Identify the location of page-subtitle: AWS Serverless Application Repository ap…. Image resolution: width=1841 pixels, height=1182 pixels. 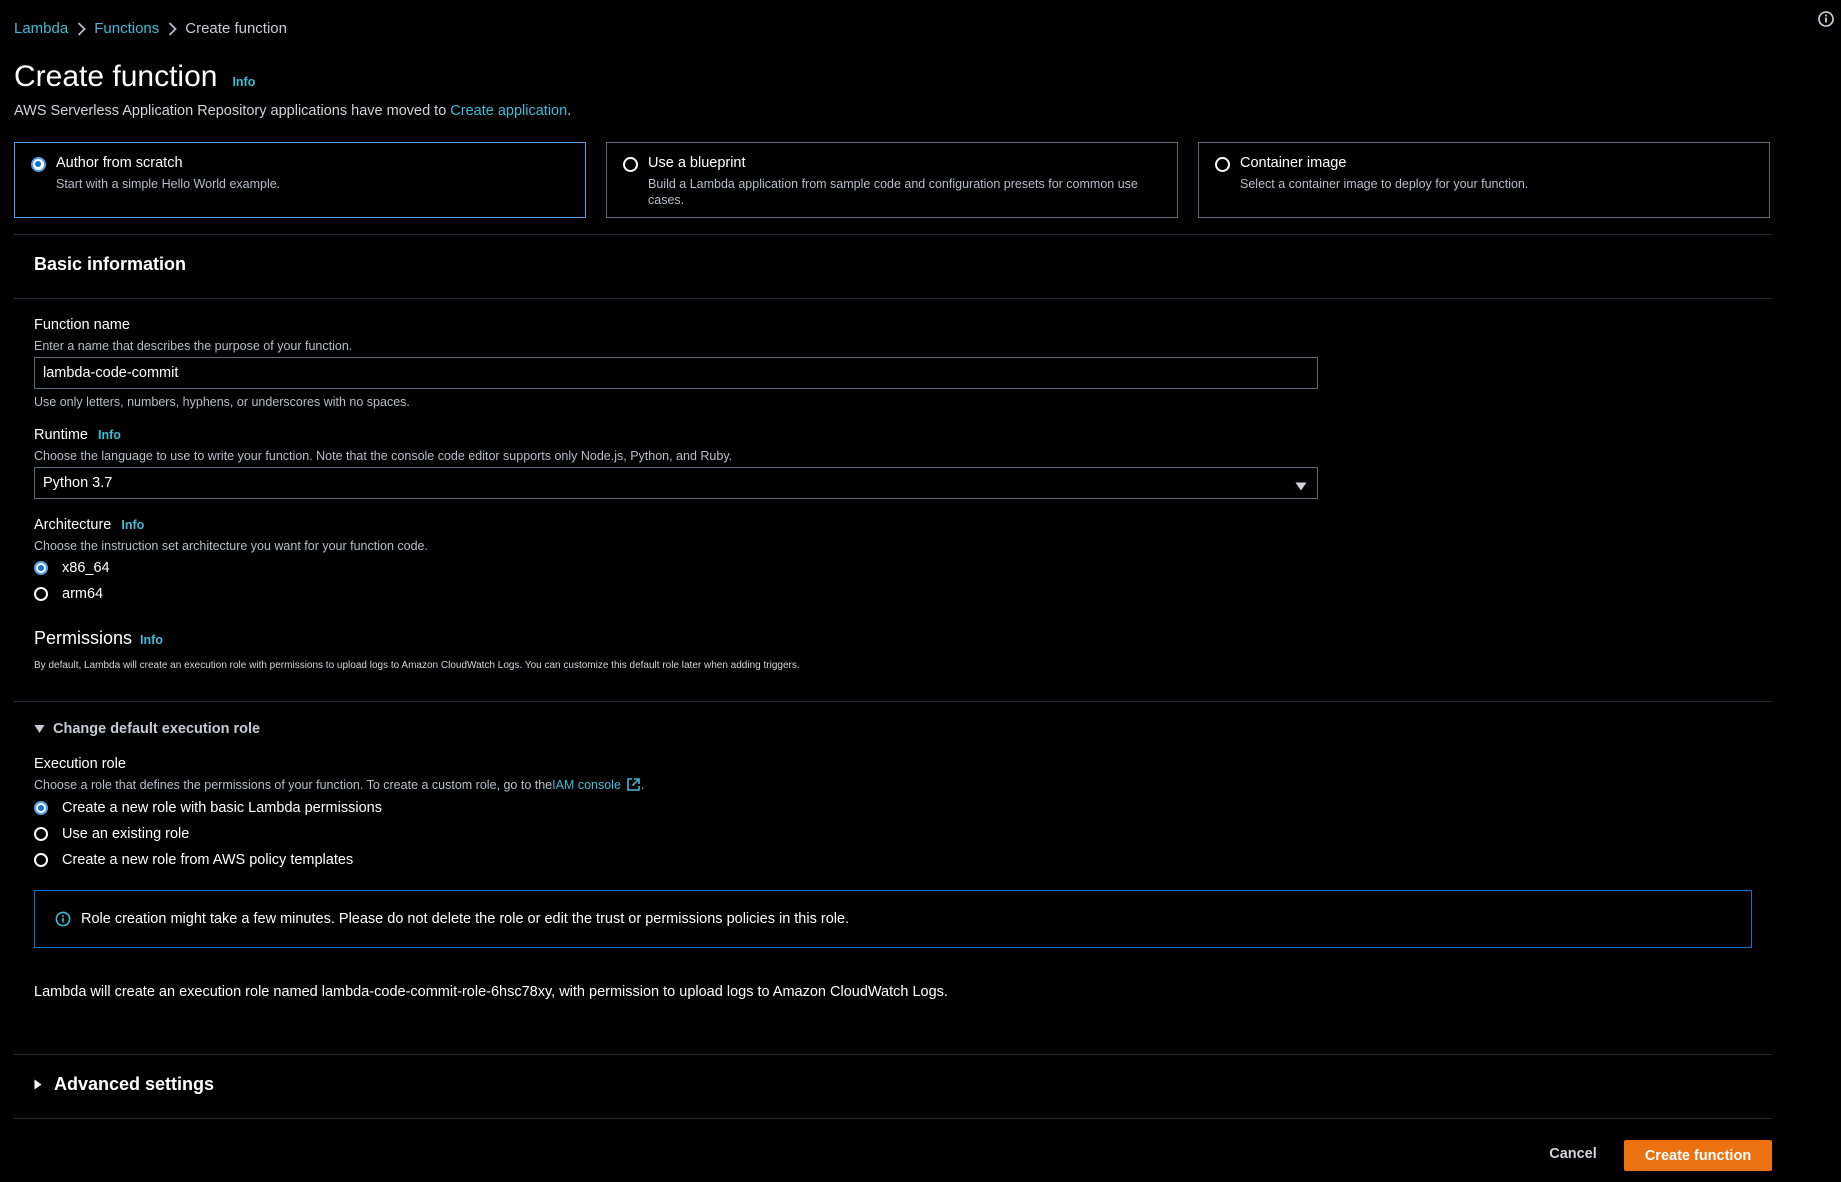
(292, 111).